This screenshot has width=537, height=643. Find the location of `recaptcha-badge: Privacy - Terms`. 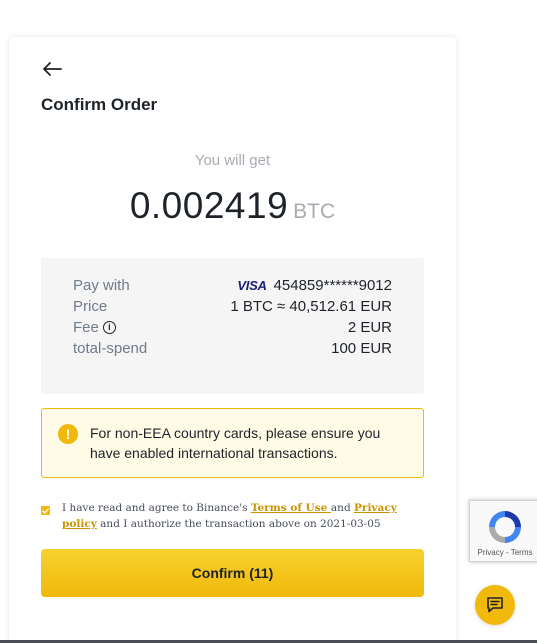

recaptcha-badge: Privacy - Terms is located at coordinates (503, 531).